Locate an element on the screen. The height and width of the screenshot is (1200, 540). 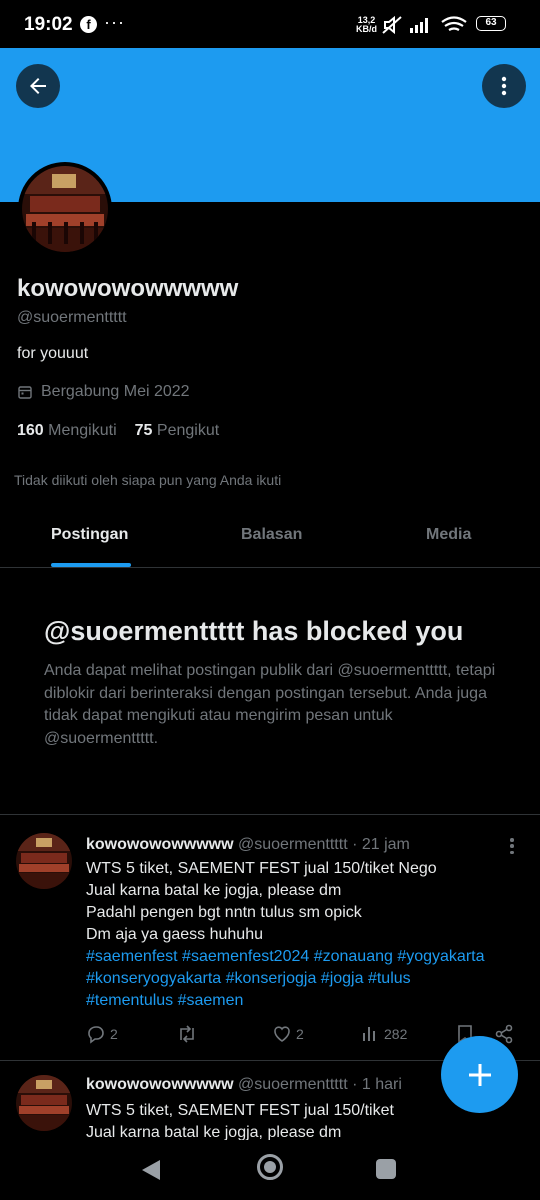
blocked-title: @suoermenttttt has blocked you is located at coordinates (254, 631).